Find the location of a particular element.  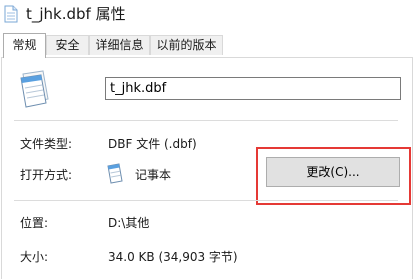

tab-strip: 常规 安全 详细信息 以前的版本 is located at coordinates (208, 45).